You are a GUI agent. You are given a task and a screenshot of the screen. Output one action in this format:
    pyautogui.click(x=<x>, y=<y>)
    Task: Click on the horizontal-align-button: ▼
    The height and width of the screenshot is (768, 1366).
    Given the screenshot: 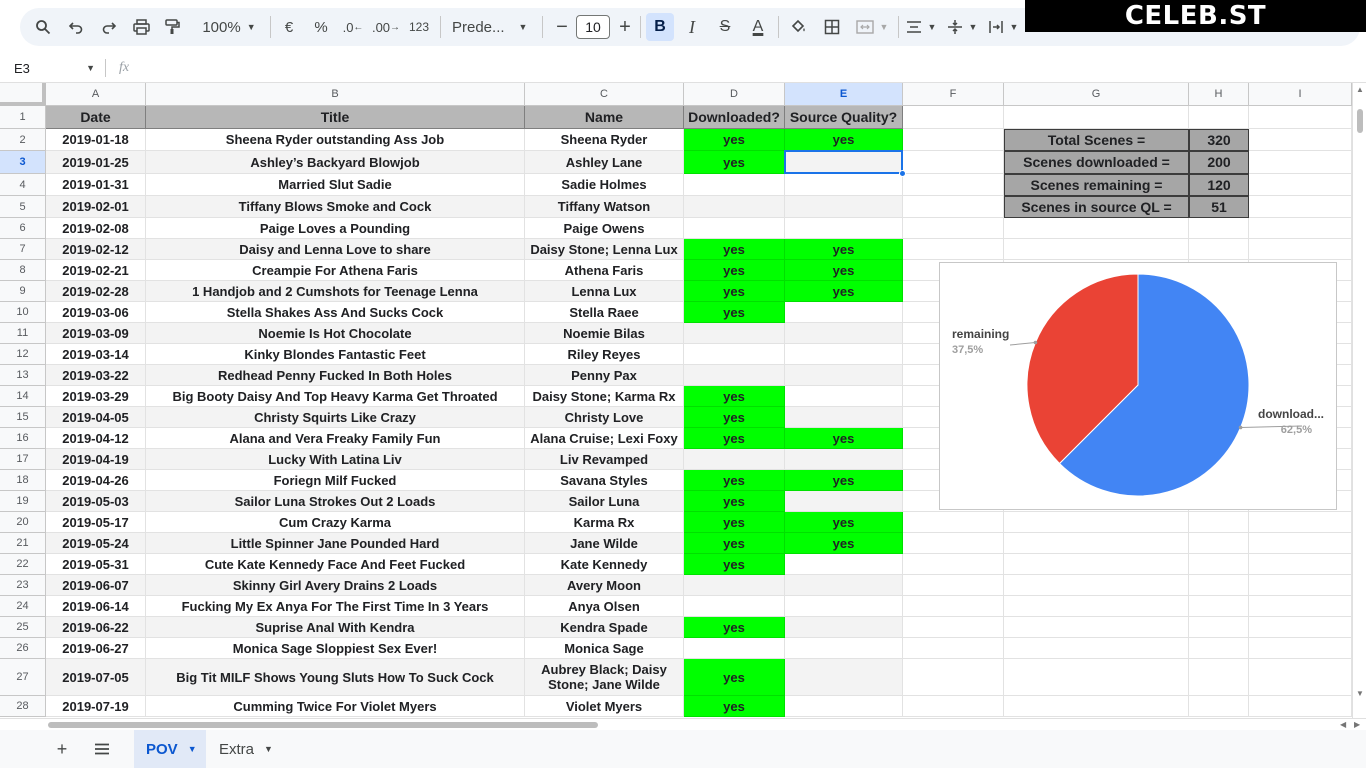 What is the action you would take?
    pyautogui.click(x=921, y=27)
    